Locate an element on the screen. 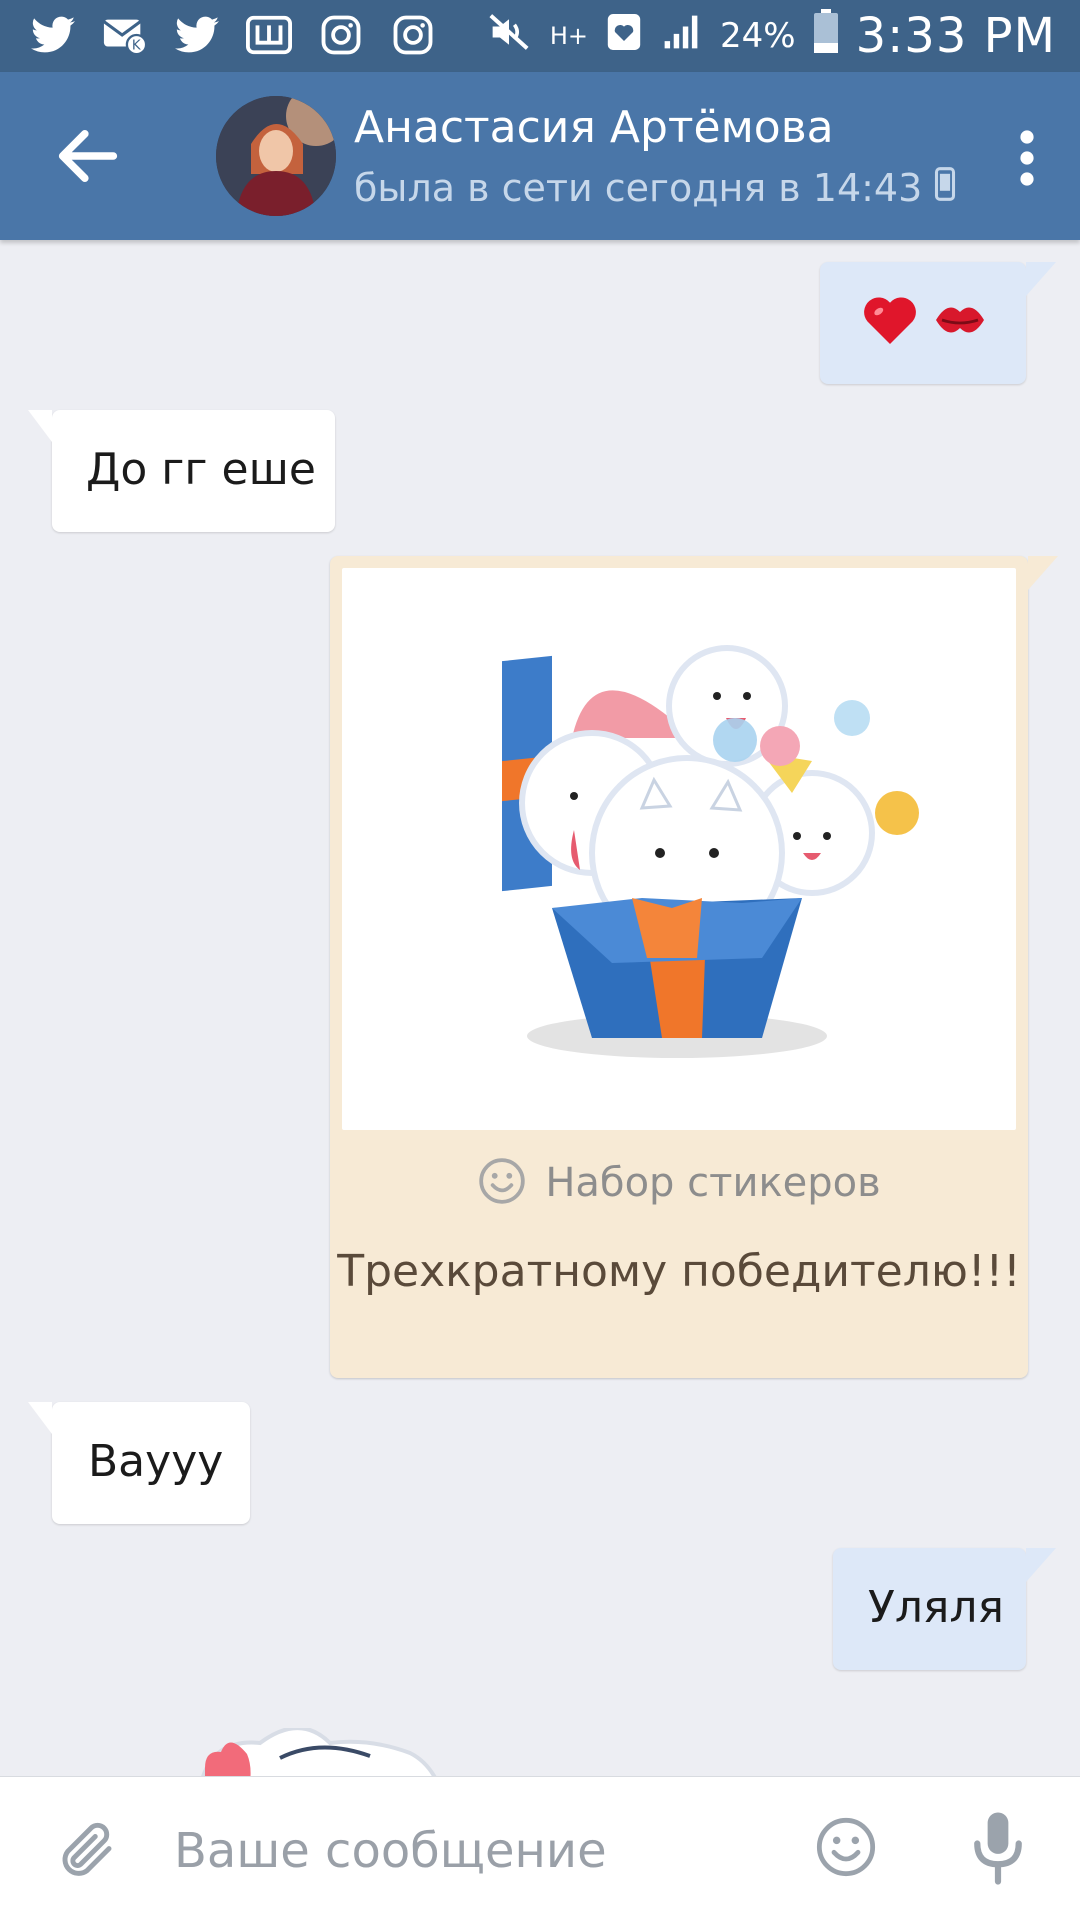  contact-name: Анастасия Артёмова is located at coordinates (594, 127).